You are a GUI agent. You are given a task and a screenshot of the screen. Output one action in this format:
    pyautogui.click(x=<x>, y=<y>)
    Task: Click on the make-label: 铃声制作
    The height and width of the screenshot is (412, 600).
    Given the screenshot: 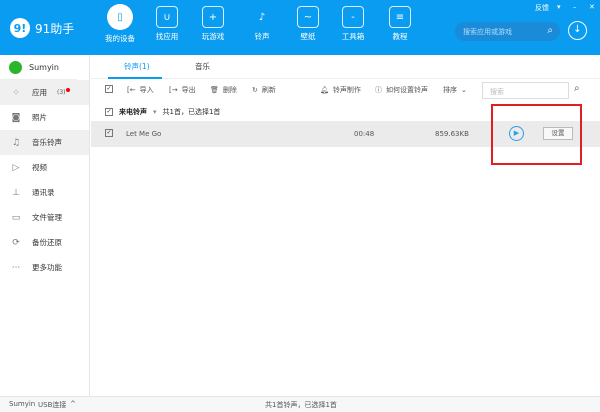 What is the action you would take?
    pyautogui.click(x=346, y=90)
    